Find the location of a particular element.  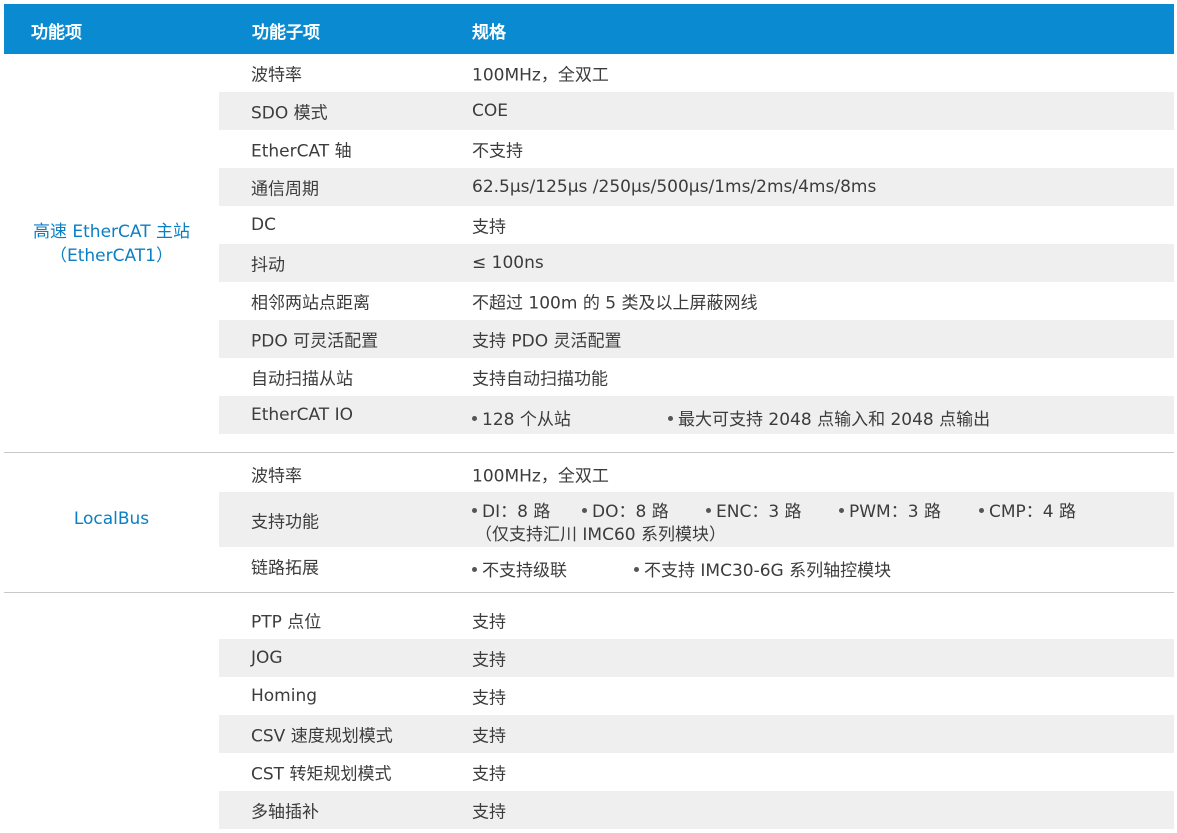

row-subfeature: PDO 可灵活配置 is located at coordinates (315, 341).